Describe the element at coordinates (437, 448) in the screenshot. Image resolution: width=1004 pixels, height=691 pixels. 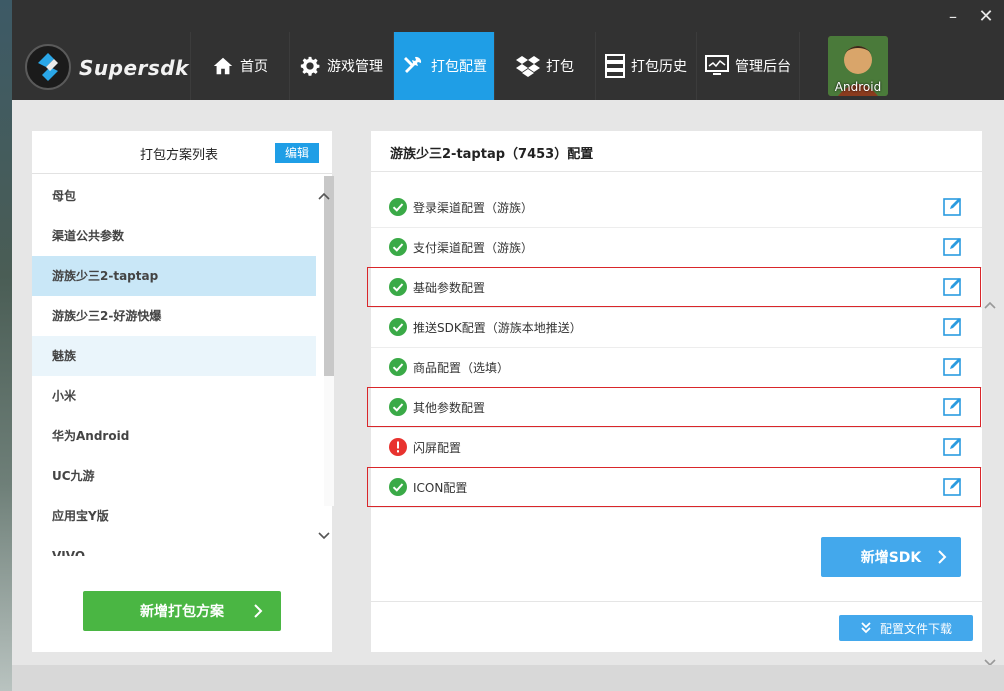
I see `config-row-label: 闪屏配置` at that location.